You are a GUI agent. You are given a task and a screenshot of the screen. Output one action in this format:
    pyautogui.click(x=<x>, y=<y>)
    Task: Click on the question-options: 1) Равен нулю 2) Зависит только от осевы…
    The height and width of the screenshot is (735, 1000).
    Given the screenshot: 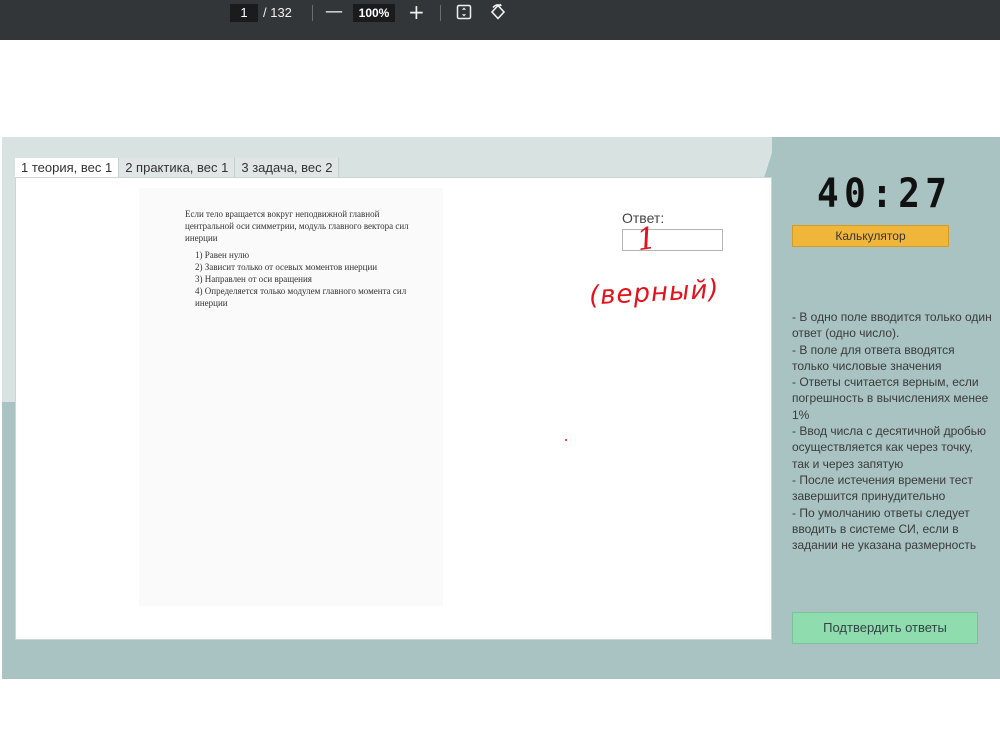 What is the action you would take?
    pyautogui.click(x=312, y=279)
    